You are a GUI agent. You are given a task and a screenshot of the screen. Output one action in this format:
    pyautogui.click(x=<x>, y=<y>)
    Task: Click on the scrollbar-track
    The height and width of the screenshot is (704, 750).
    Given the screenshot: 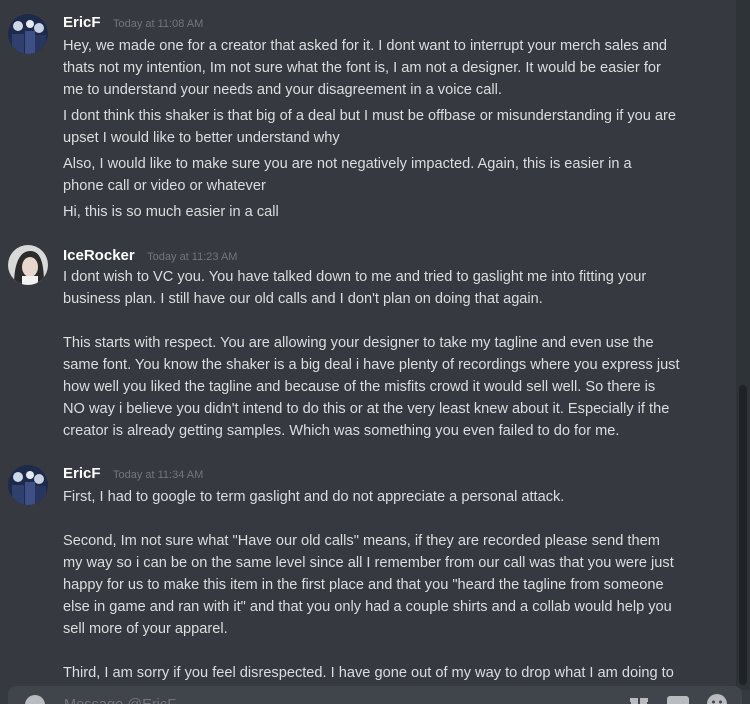 What is the action you would take?
    pyautogui.click(x=743, y=345)
    